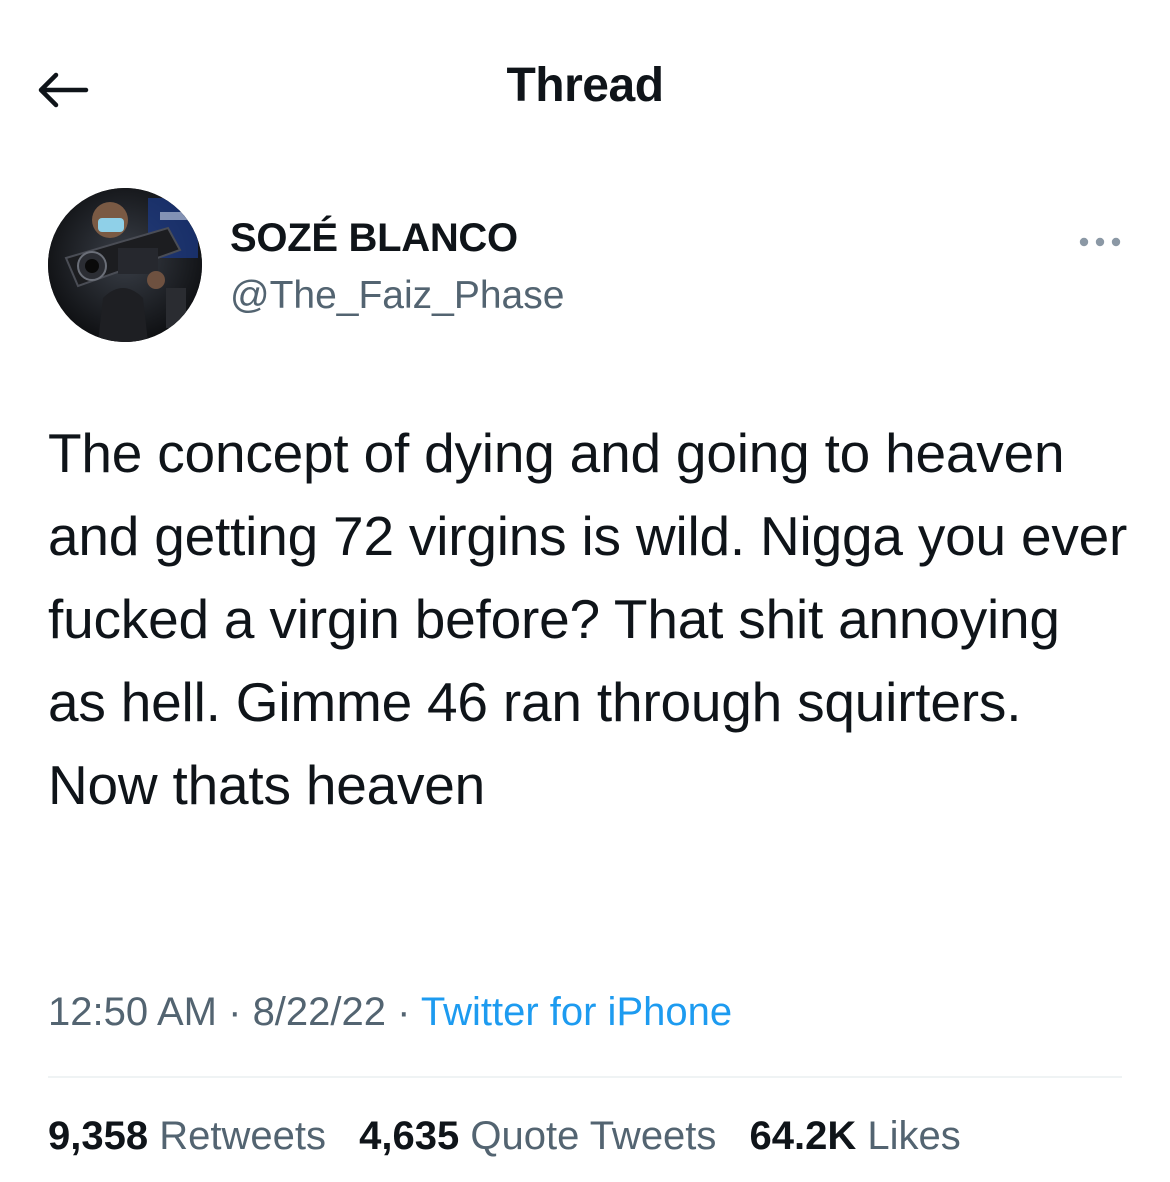 This screenshot has height=1182, width=1170. Describe the element at coordinates (242, 1136) in the screenshot. I see `retweets-label: Retweets` at that location.